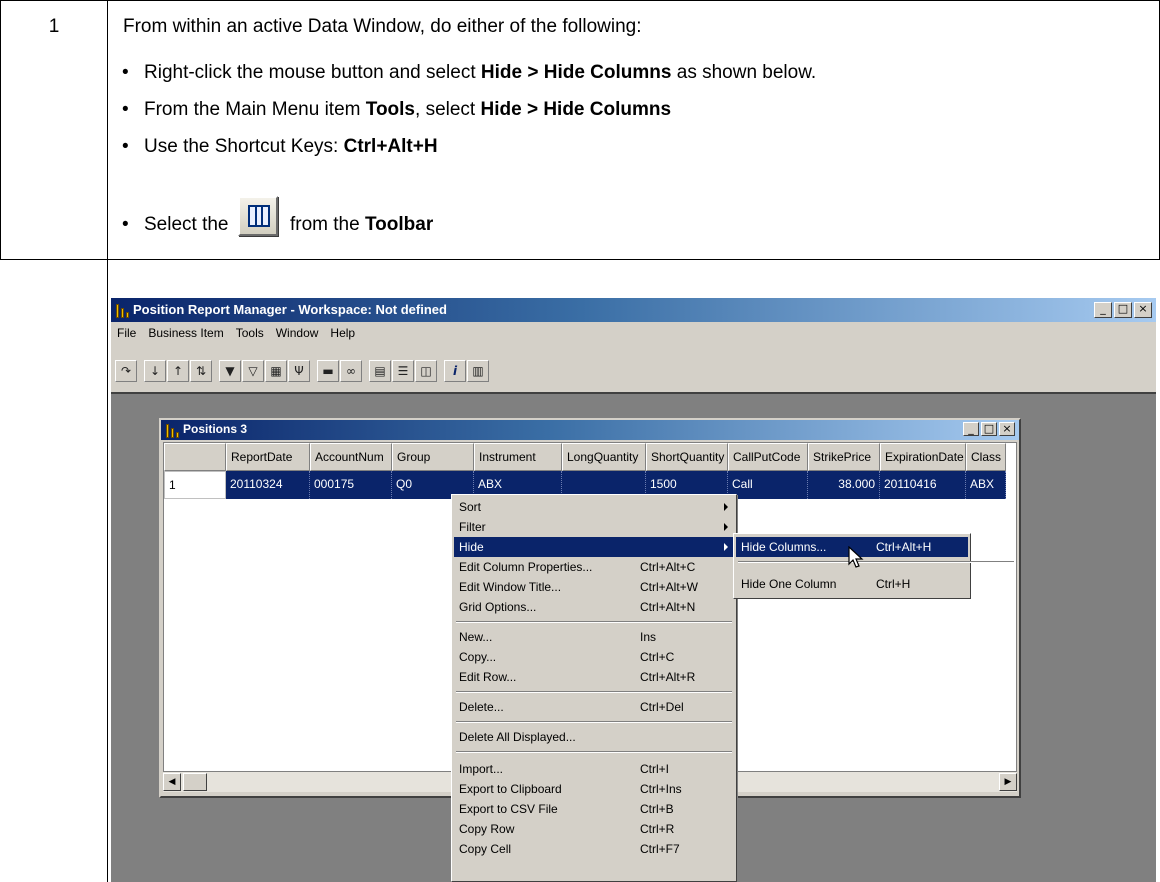 The width and height of the screenshot is (1160, 882). What do you see at coordinates (54, 26) in the screenshot?
I see `step-number: 1` at bounding box center [54, 26].